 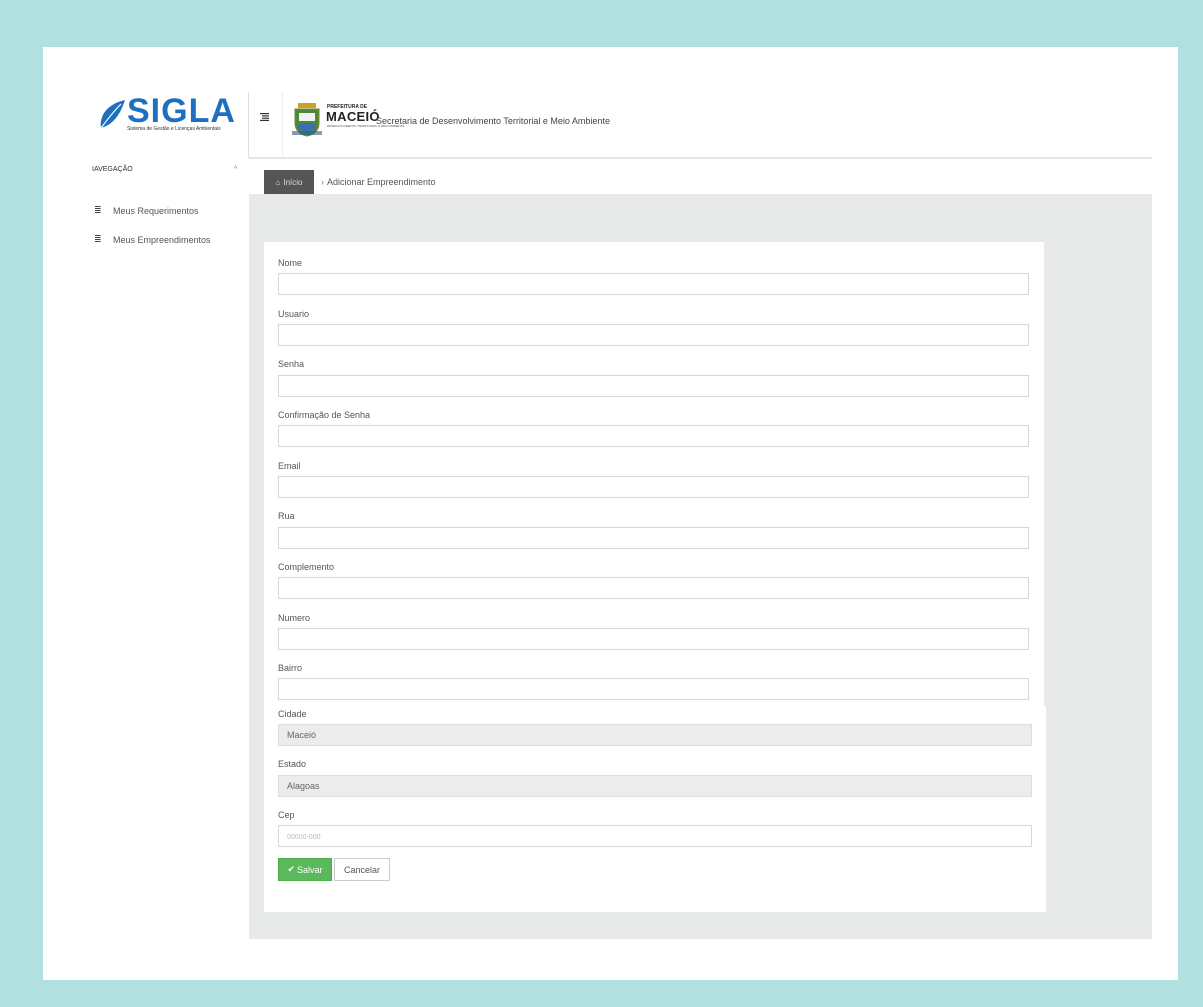 I want to click on email-label: Email, so click(x=289, y=466).